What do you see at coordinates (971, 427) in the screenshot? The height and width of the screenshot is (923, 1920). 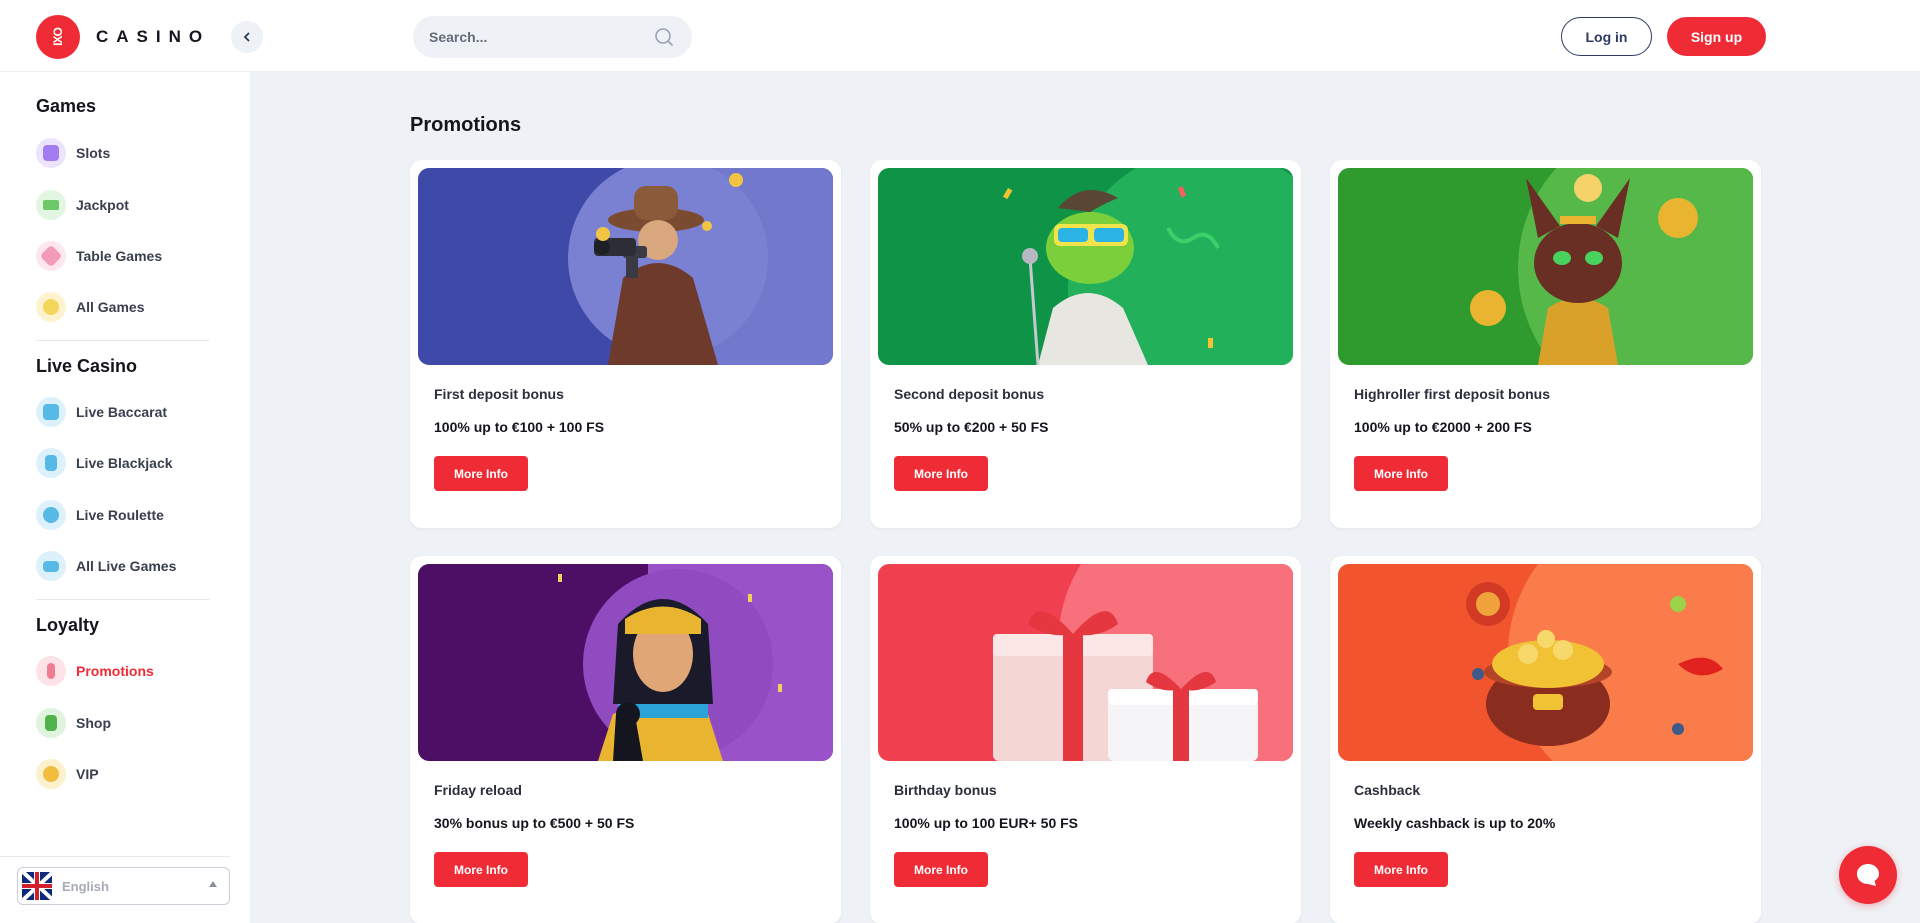 I see `promo-offer: 50% up to €200 + 50 FS` at bounding box center [971, 427].